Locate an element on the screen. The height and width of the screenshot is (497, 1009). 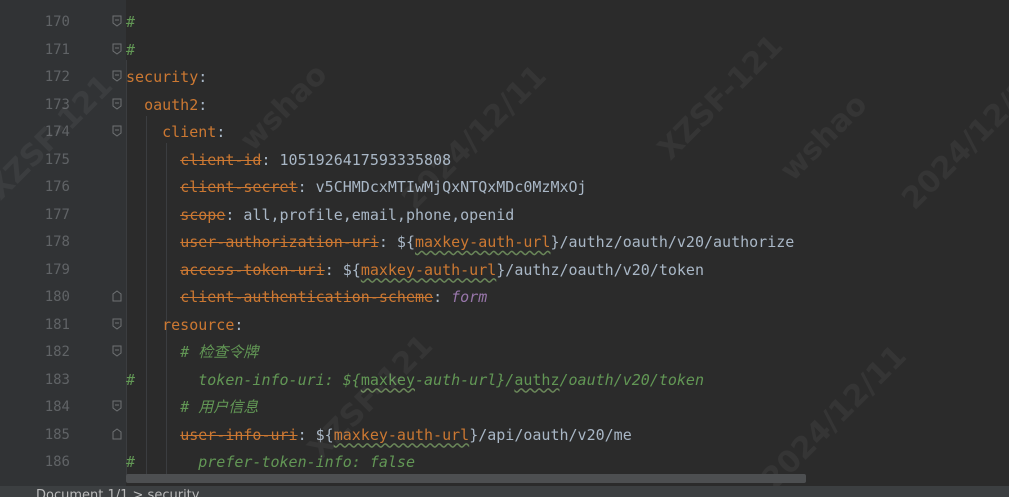
line-number: 183 is located at coordinates (53, 380).